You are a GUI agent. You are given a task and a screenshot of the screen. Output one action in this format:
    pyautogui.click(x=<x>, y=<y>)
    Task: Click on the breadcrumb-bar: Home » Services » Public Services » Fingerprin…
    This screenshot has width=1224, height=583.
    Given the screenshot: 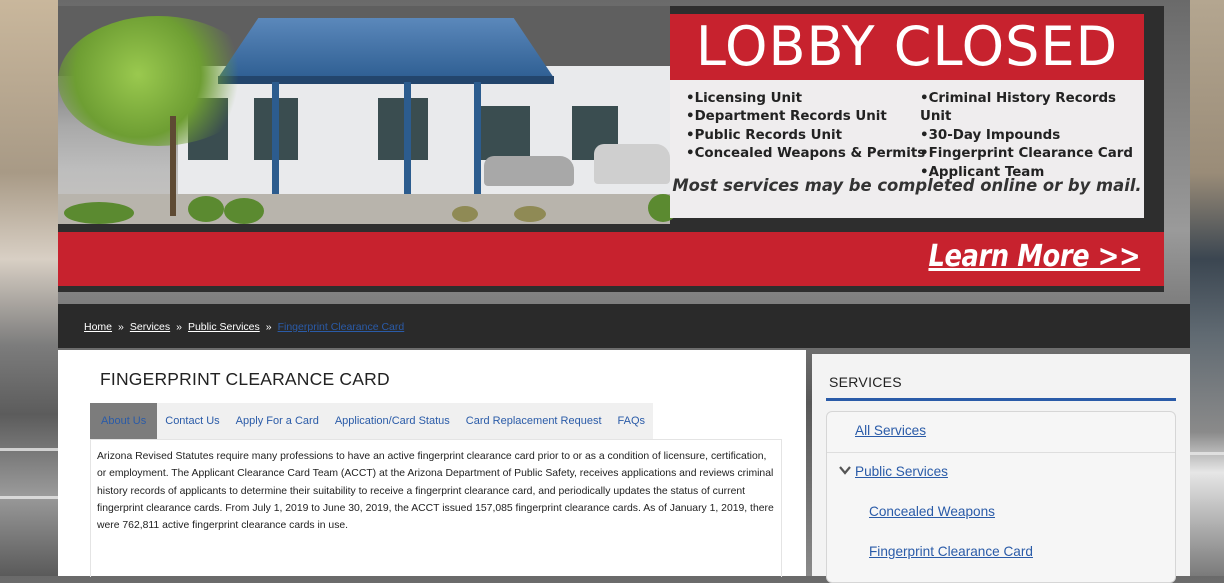 What is the action you would take?
    pyautogui.click(x=624, y=326)
    